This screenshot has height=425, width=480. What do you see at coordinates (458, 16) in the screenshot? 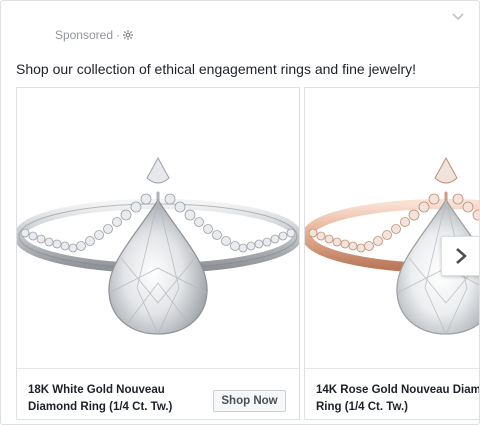
I see `chevron-down-icon` at bounding box center [458, 16].